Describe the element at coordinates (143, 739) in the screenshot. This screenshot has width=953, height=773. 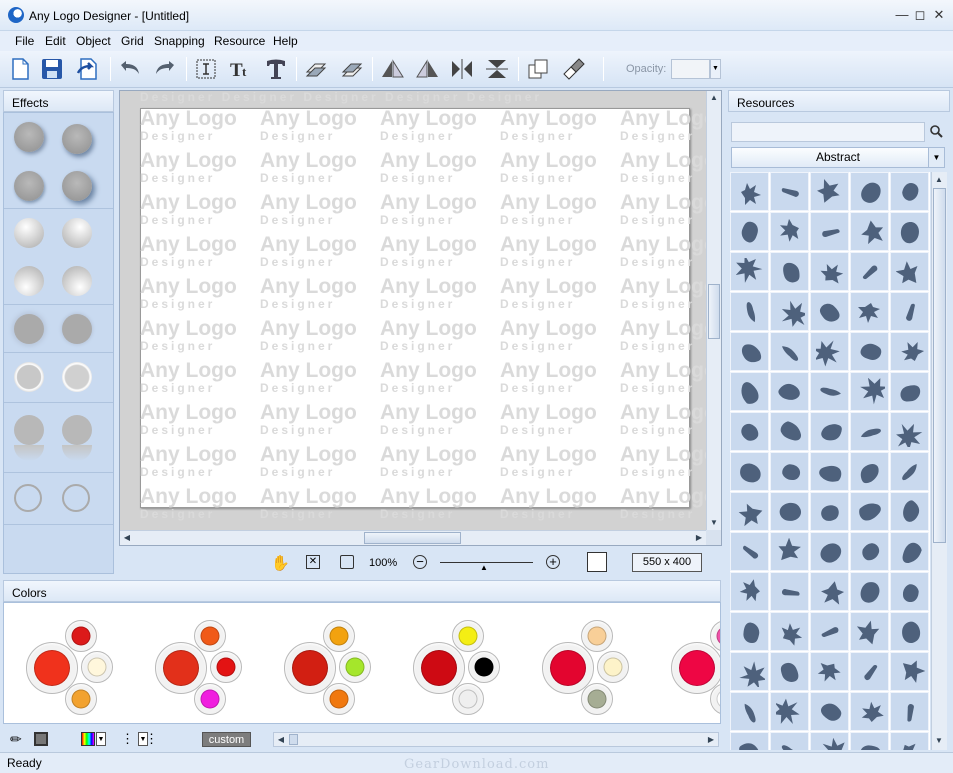
I see `view-dropdown-icon: ▼` at that location.